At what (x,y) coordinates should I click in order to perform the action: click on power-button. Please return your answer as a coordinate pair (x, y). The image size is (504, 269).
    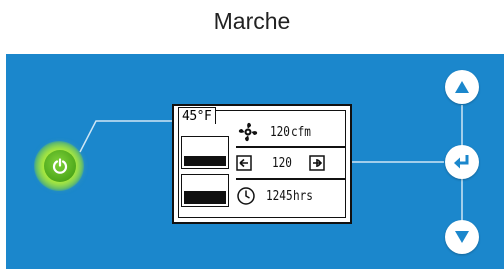
    Looking at the image, I should click on (60, 166).